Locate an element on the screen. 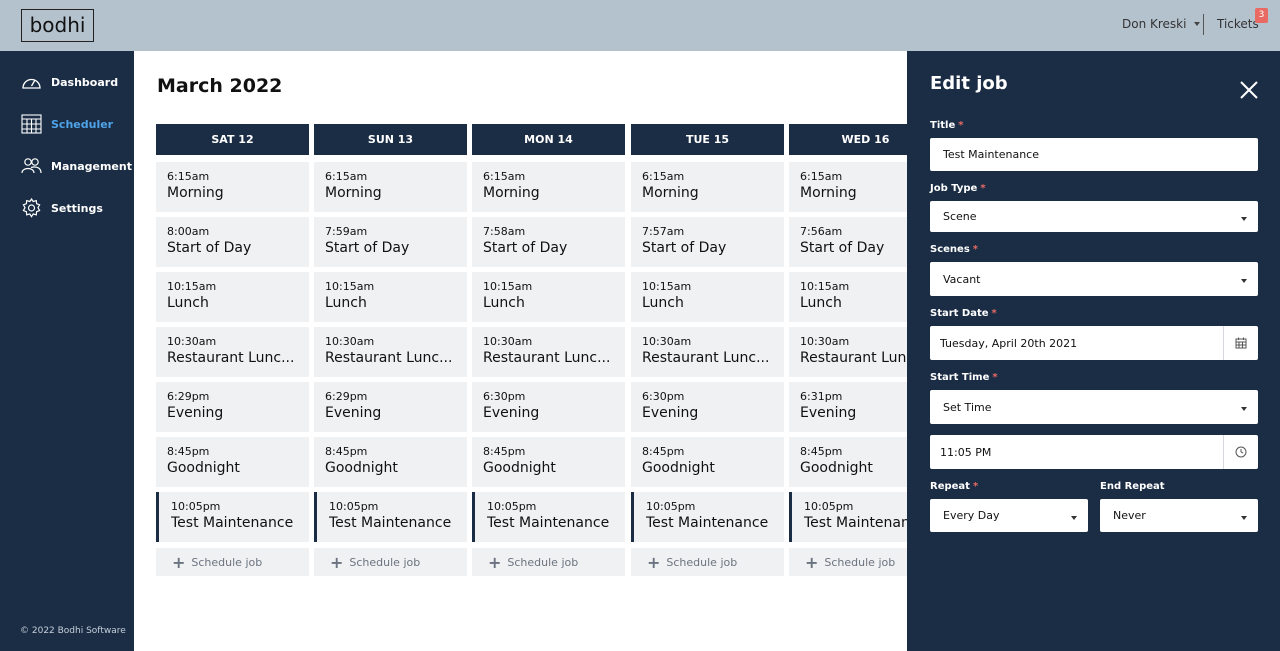 This screenshot has height=651, width=1280. job-card: 7:59am Start of Day is located at coordinates (390, 242).